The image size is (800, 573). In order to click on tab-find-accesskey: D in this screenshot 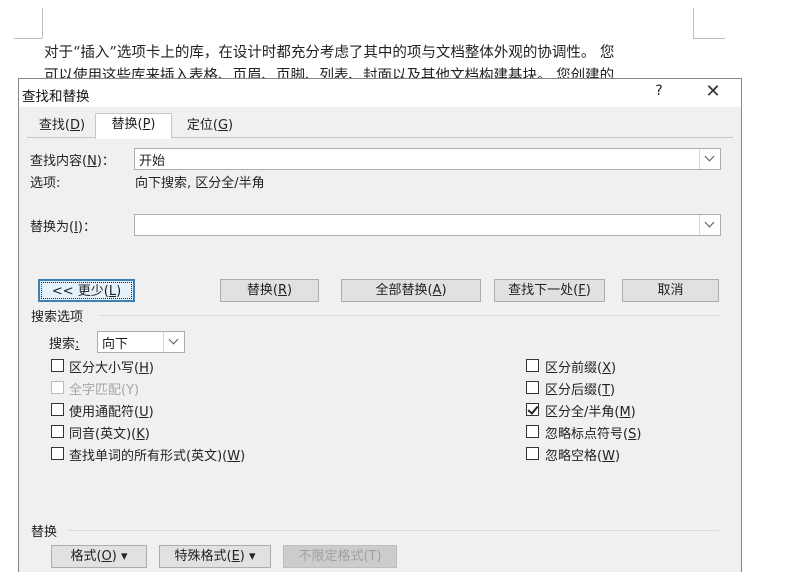, I will do `click(74, 125)`.